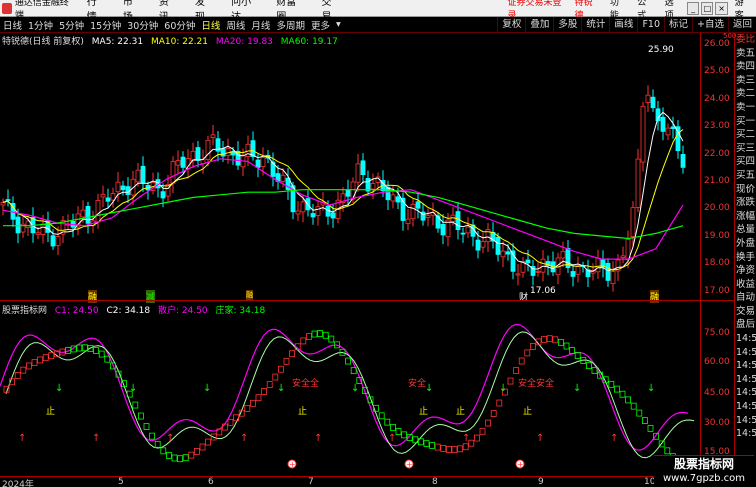  What do you see at coordinates (707, 8) in the screenshot?
I see `maximize-button: □` at bounding box center [707, 8].